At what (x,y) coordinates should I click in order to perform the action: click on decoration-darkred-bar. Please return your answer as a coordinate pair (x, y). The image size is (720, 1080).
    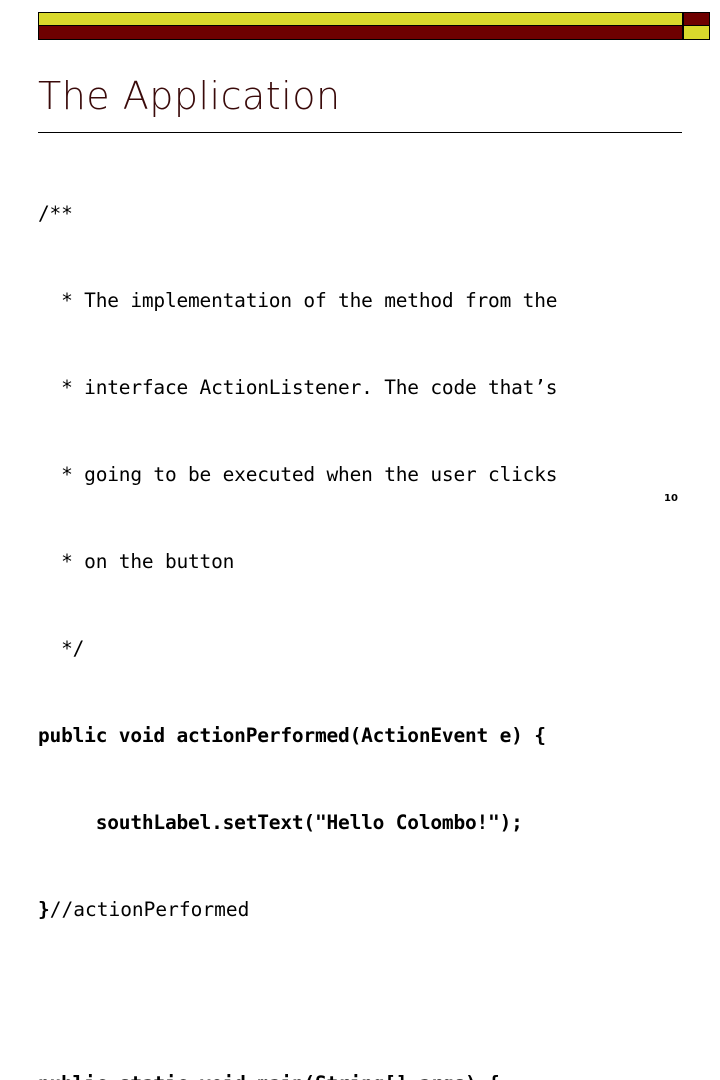
    Looking at the image, I should click on (360, 33).